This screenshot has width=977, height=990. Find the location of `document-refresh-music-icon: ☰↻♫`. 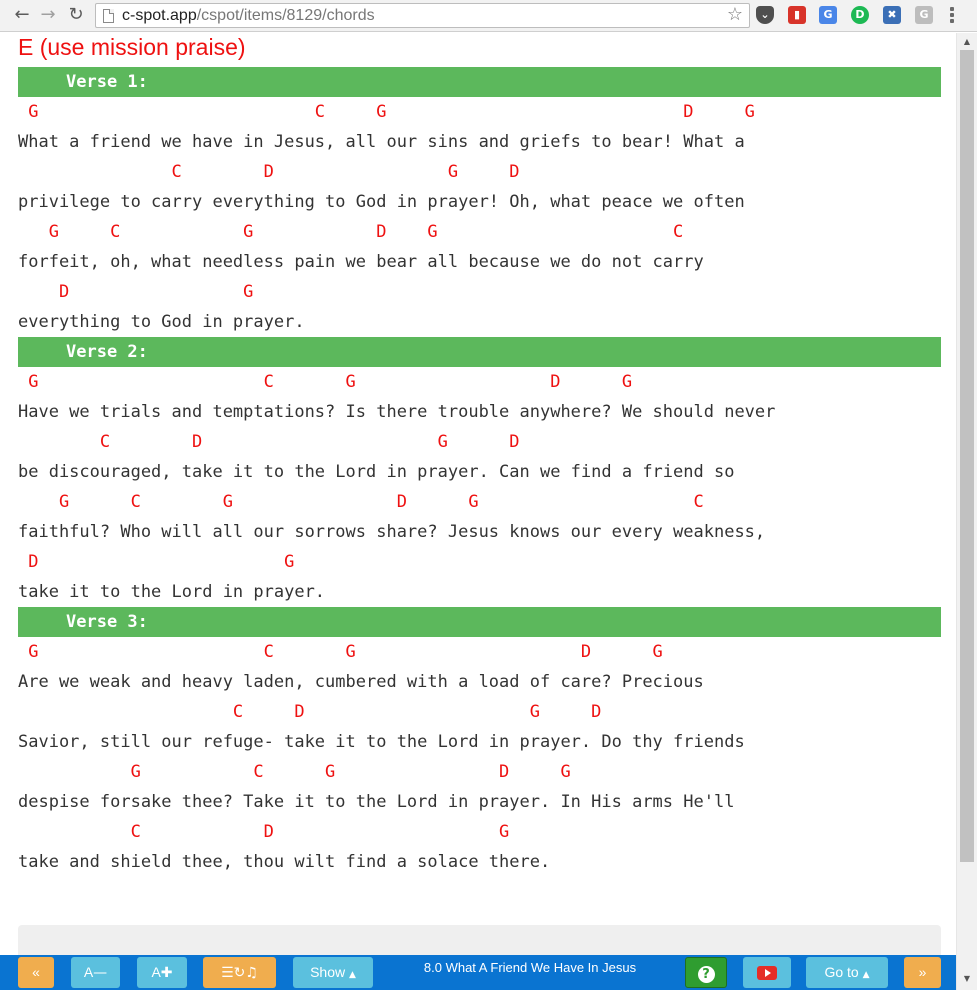

document-refresh-music-icon: ☰↻♫ is located at coordinates (239, 973).